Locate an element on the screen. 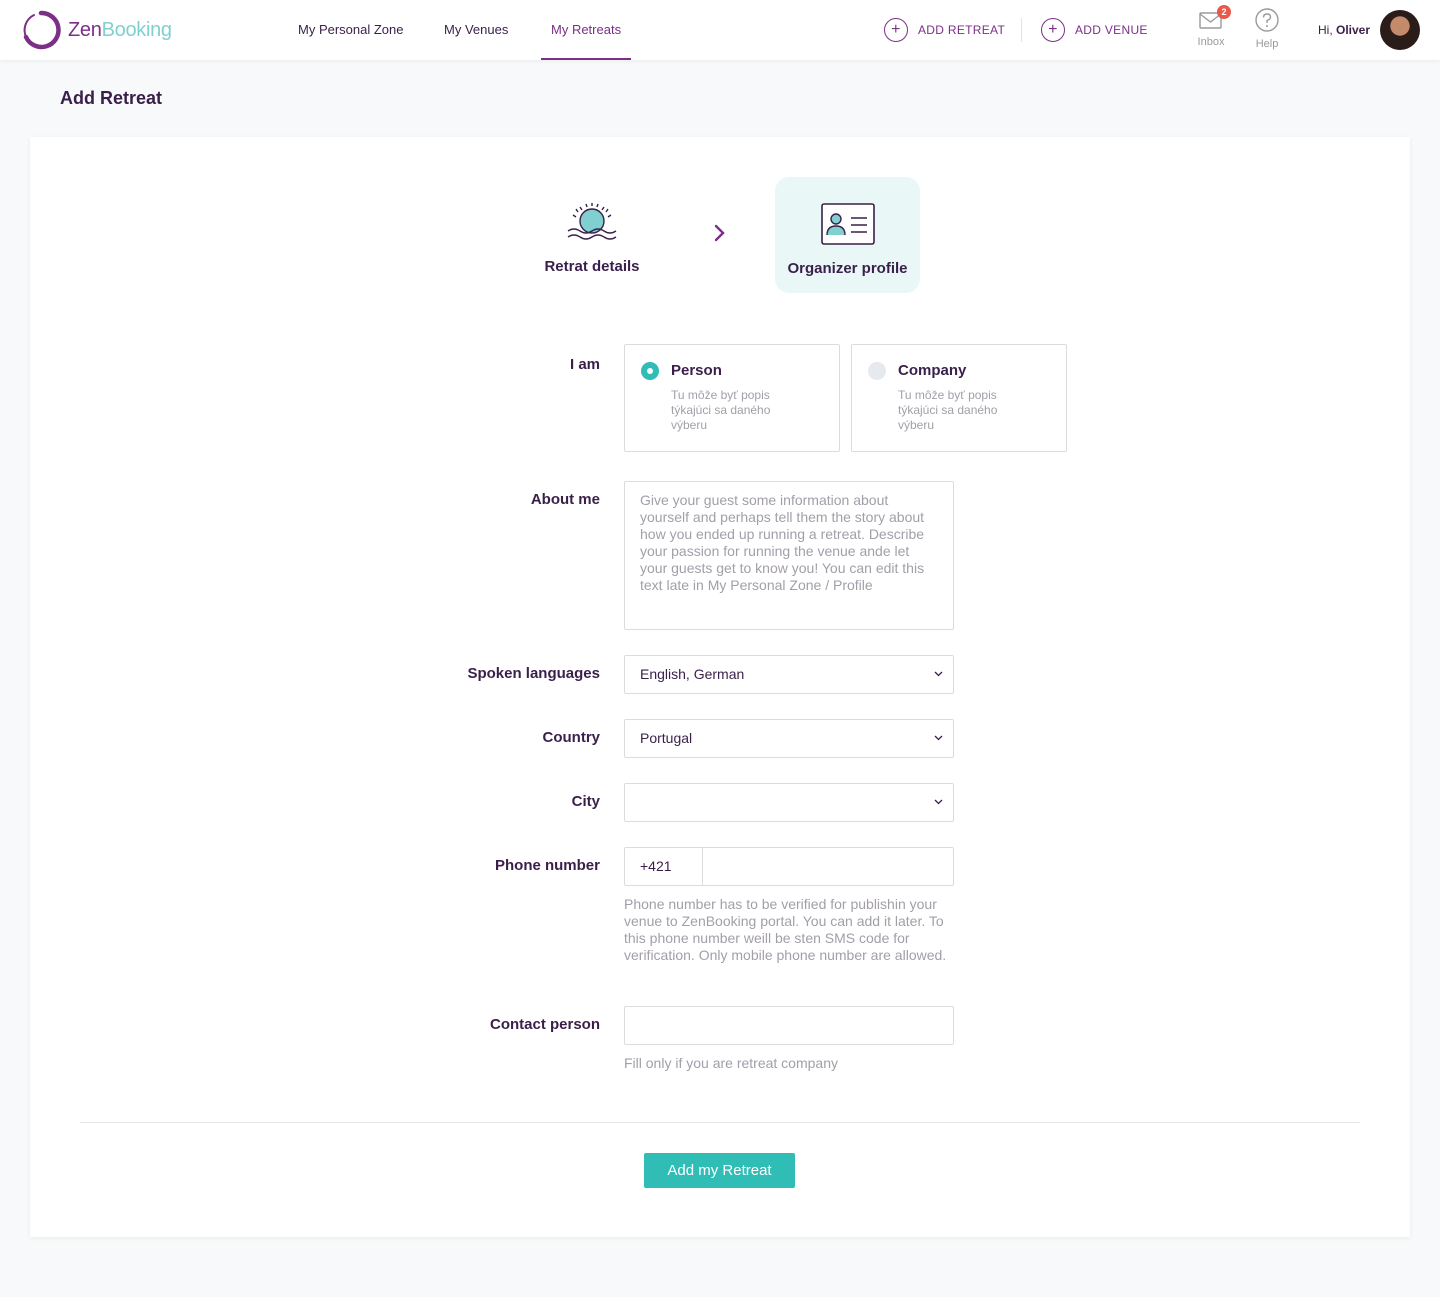 Image resolution: width=1440 pixels, height=1297 pixels. country-label: Country is located at coordinates (571, 737).